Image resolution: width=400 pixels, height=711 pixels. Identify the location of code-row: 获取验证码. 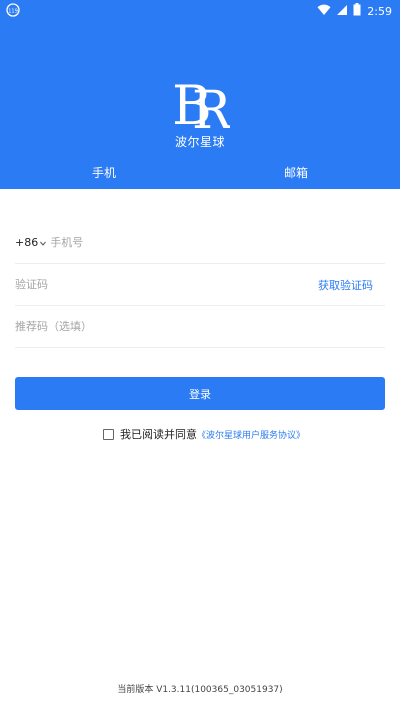
(200, 285).